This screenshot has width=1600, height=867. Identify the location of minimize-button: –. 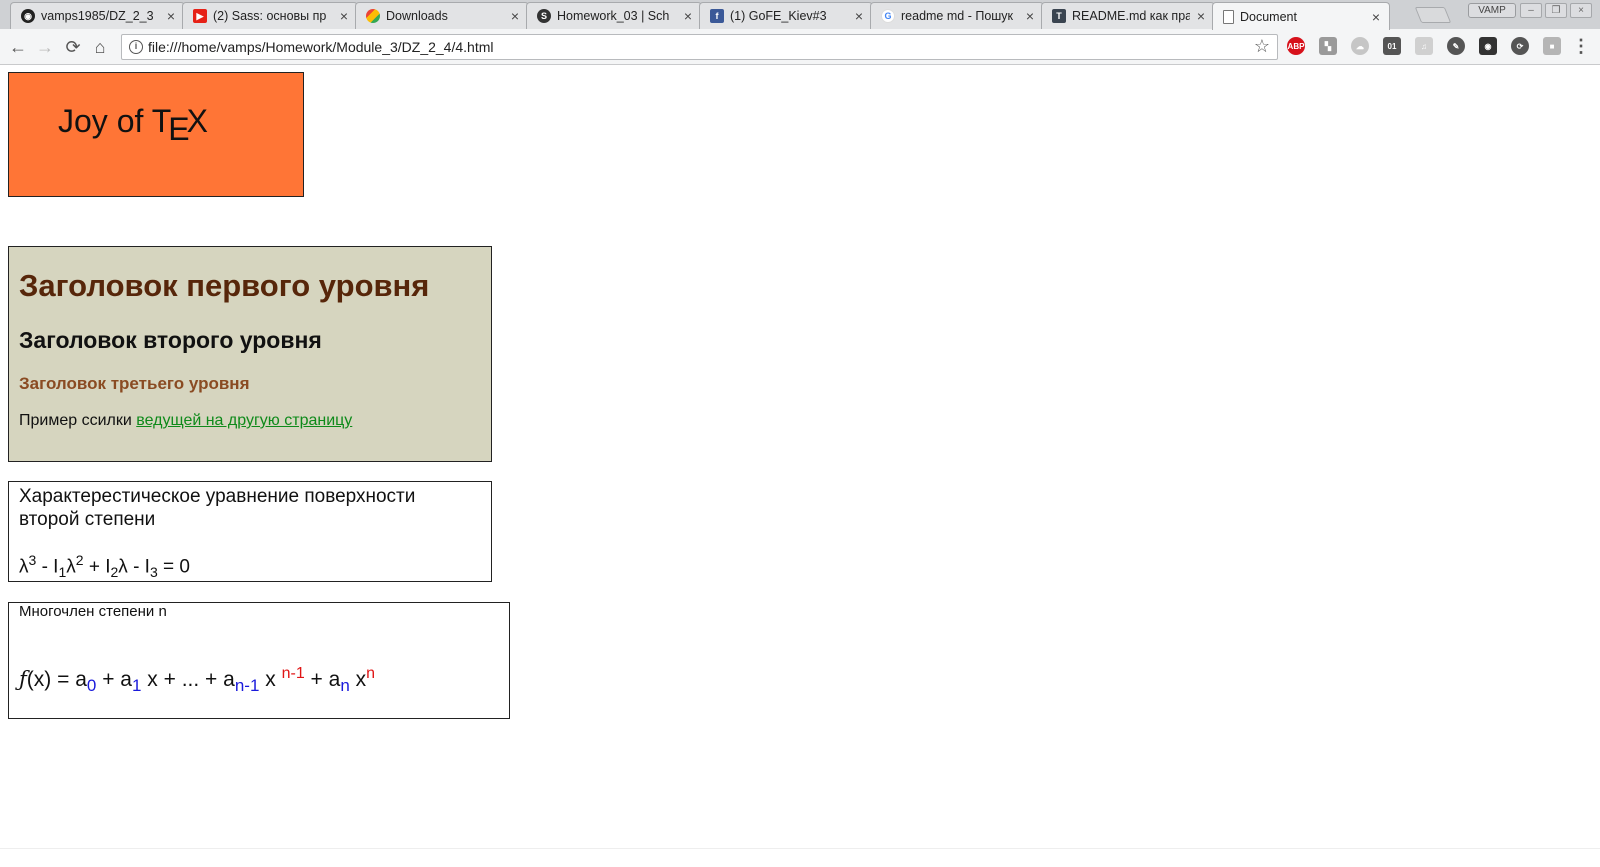
(1531, 10).